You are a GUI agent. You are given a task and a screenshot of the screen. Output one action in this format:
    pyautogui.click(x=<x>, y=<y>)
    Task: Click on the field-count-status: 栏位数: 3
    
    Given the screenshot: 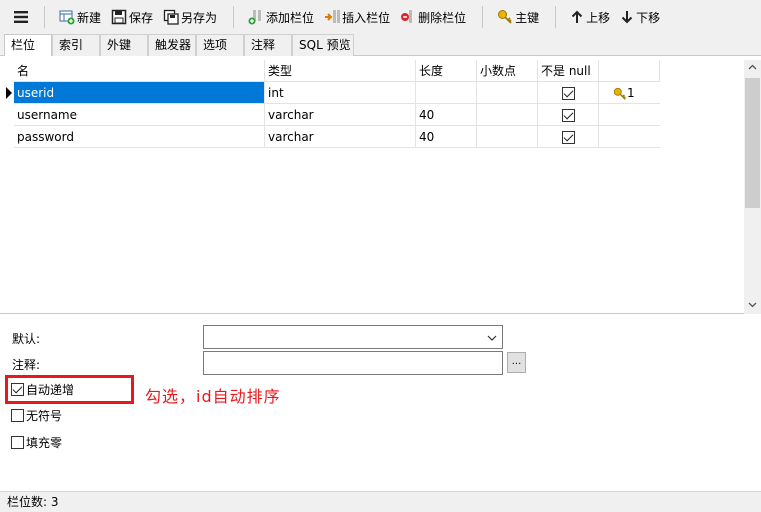 What is the action you would take?
    pyautogui.click(x=33, y=502)
    